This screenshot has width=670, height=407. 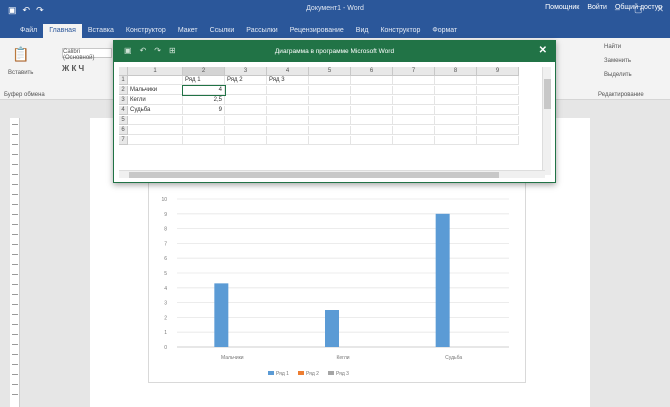 I want to click on tab-item: Файл, so click(x=28, y=31).